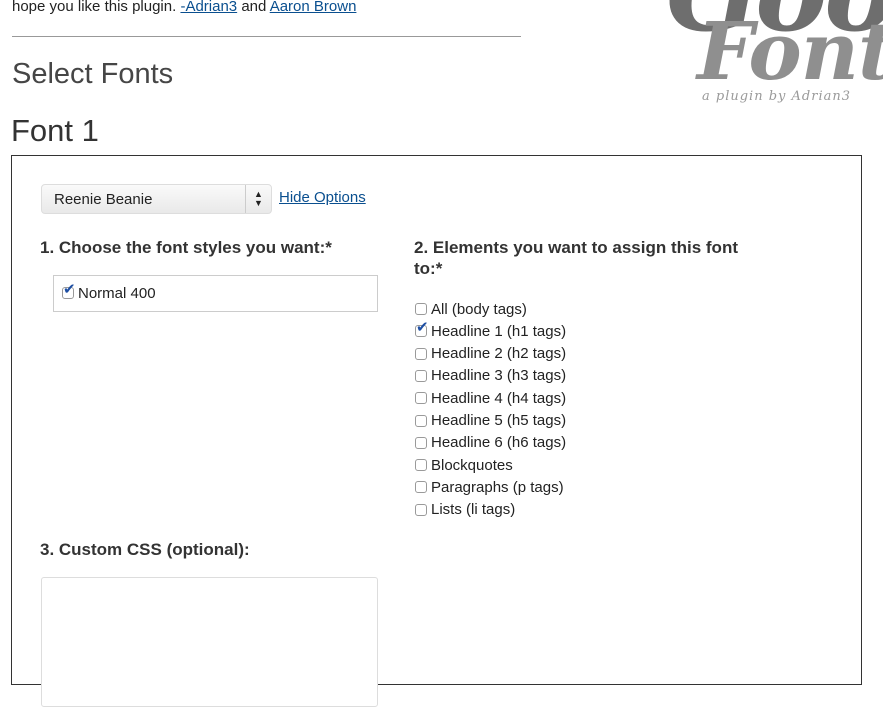  Describe the element at coordinates (790, 51) in the screenshot. I see `logo-word-main: Fonts` at that location.